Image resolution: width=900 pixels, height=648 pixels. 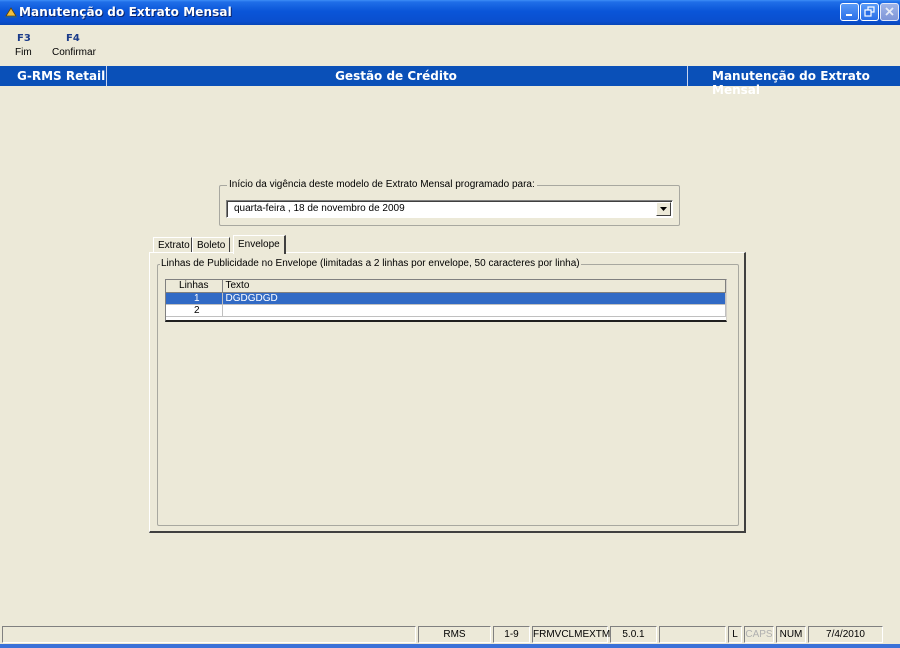 What do you see at coordinates (11, 12) in the screenshot?
I see `app-icon` at bounding box center [11, 12].